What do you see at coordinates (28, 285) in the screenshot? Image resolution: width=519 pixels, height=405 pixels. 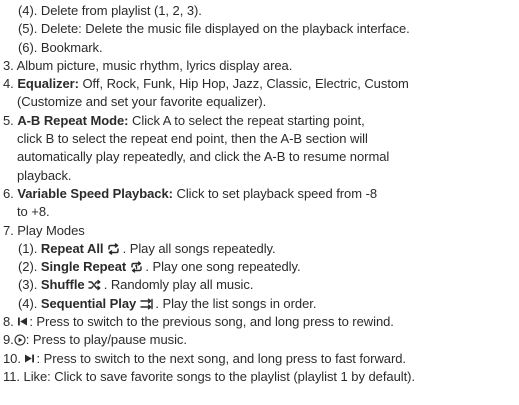 I see `item-number: (3).` at bounding box center [28, 285].